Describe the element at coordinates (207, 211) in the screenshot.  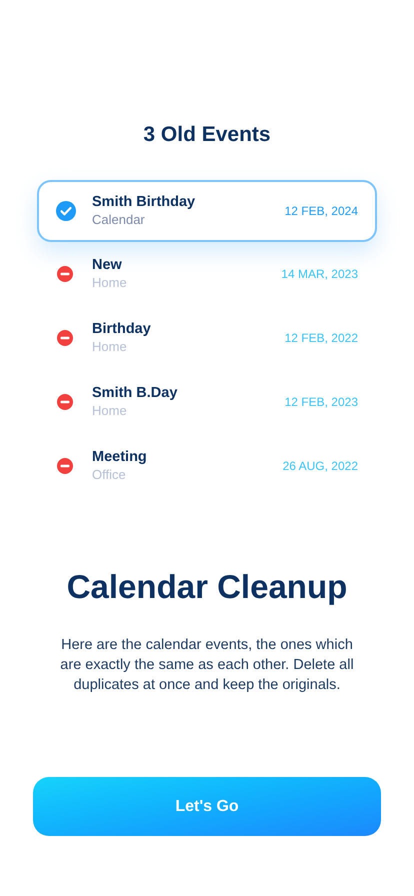
I see `event-card: Smith Birthday Calendar 12 FEB, 2024` at that location.